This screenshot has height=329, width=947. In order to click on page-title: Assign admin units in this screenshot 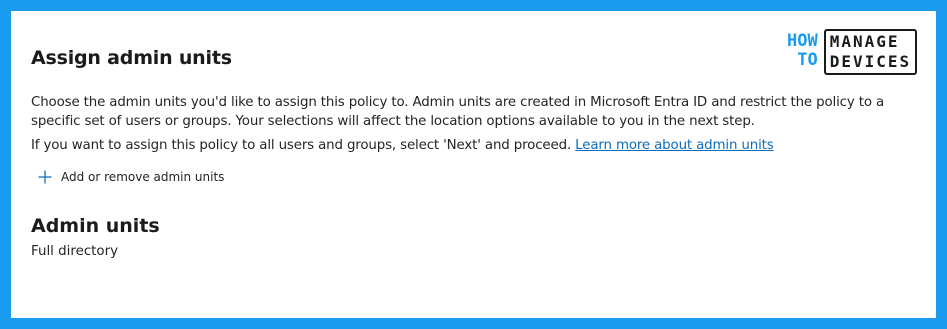, I will do `click(131, 58)`.